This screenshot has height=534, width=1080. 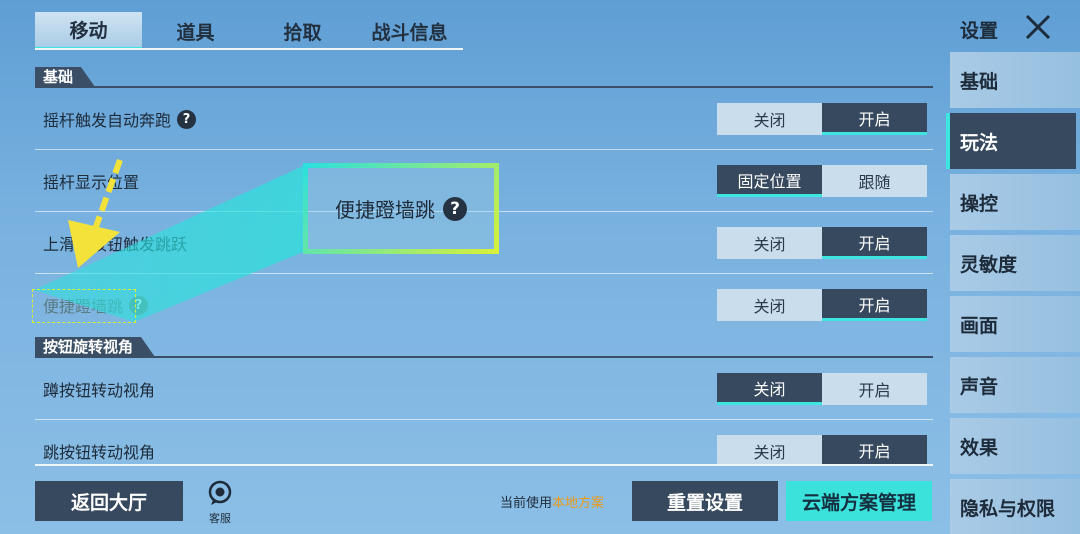 What do you see at coordinates (249, 49) in the screenshot?
I see `tabs-divider` at bounding box center [249, 49].